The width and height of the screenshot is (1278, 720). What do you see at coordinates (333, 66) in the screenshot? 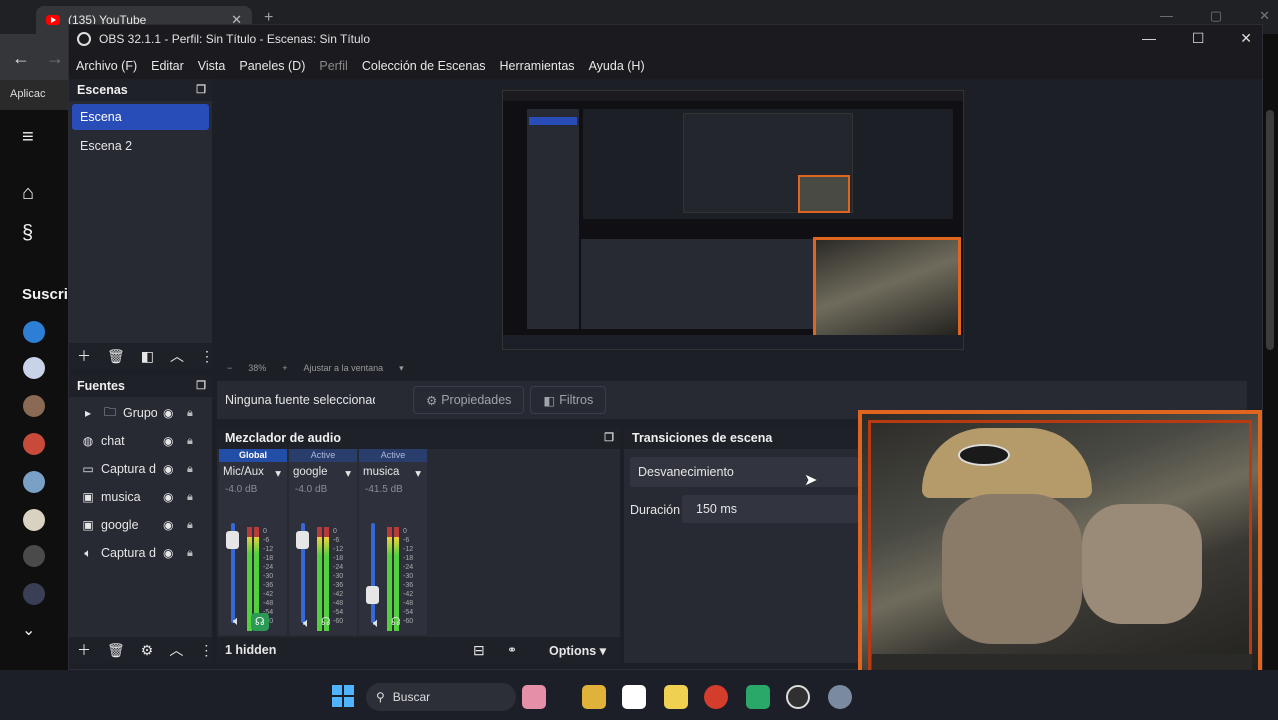
I see `menu-perfil: Perfil` at bounding box center [333, 66].